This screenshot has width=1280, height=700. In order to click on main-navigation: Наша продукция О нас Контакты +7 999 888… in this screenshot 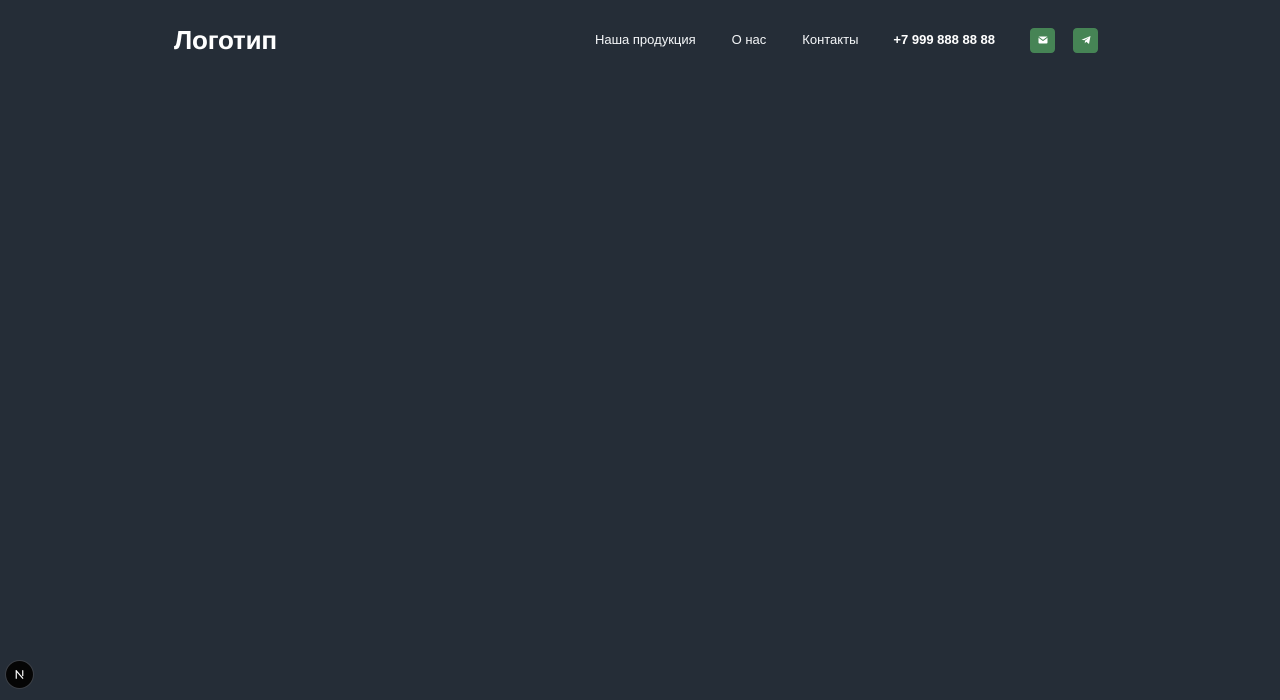, I will do `click(846, 40)`.